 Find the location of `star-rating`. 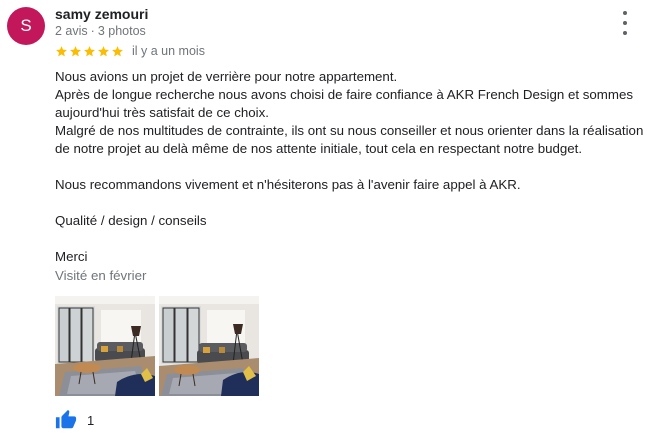

star-rating is located at coordinates (89, 51).